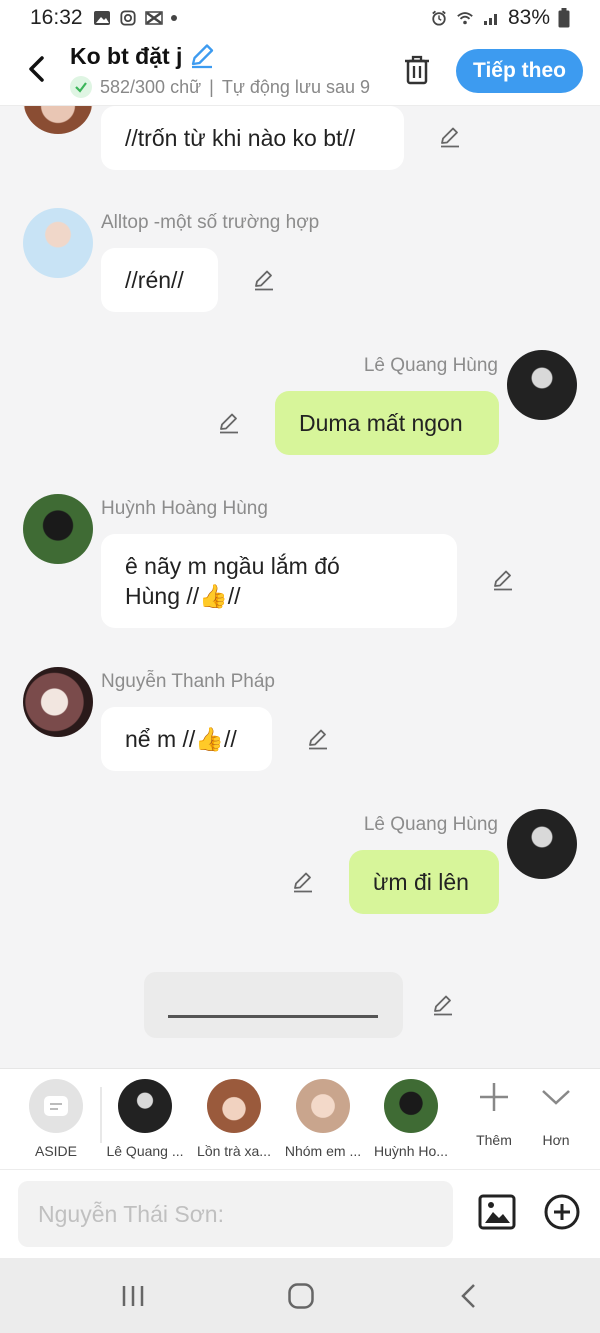 Image resolution: width=600 pixels, height=1333 pixels. I want to click on signal-icon, so click(490, 19).